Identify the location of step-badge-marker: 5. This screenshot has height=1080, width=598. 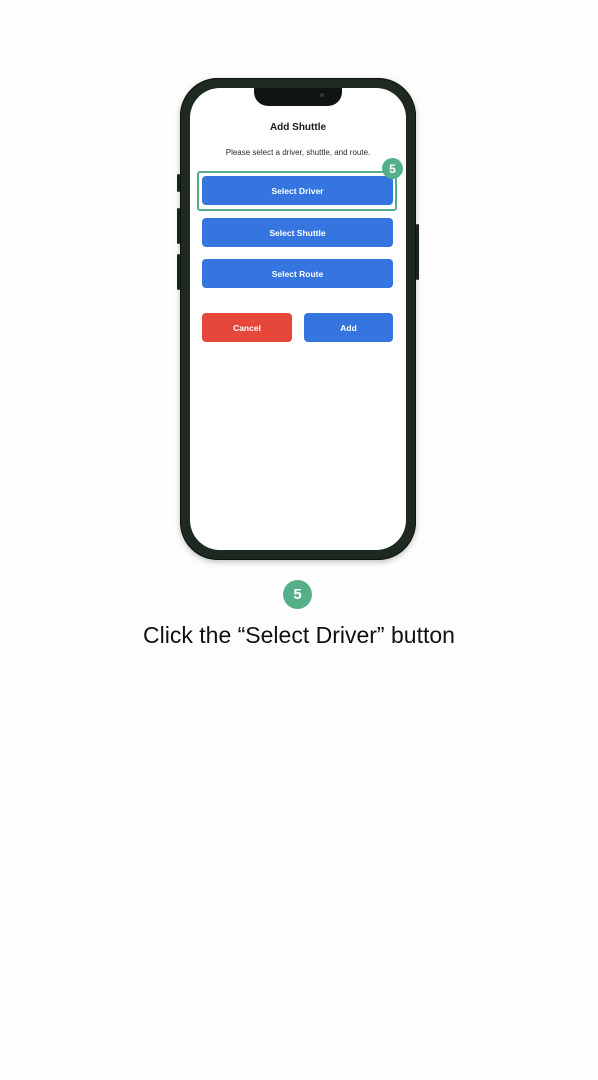
(392, 168).